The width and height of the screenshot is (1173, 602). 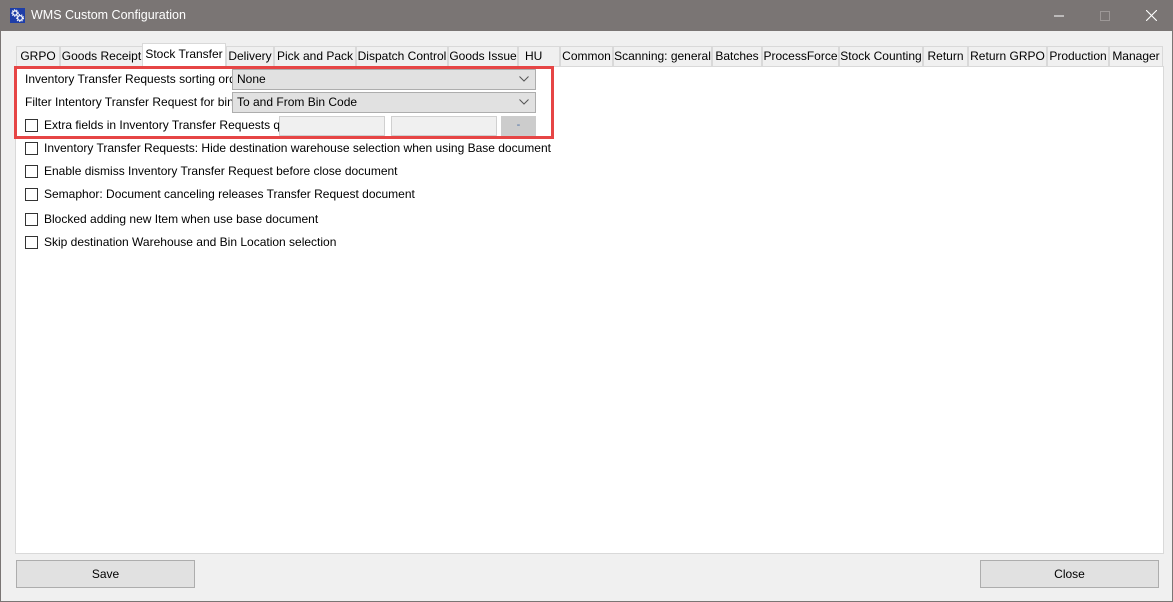 I want to click on close-window-button, so click(x=1150, y=15).